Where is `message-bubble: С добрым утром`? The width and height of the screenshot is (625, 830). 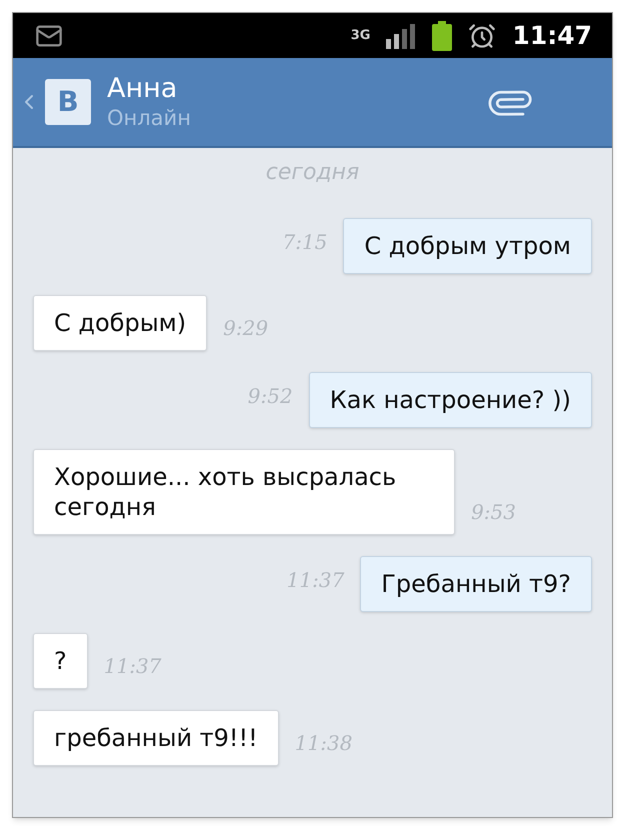
message-bubble: С добрым утром is located at coordinates (467, 246).